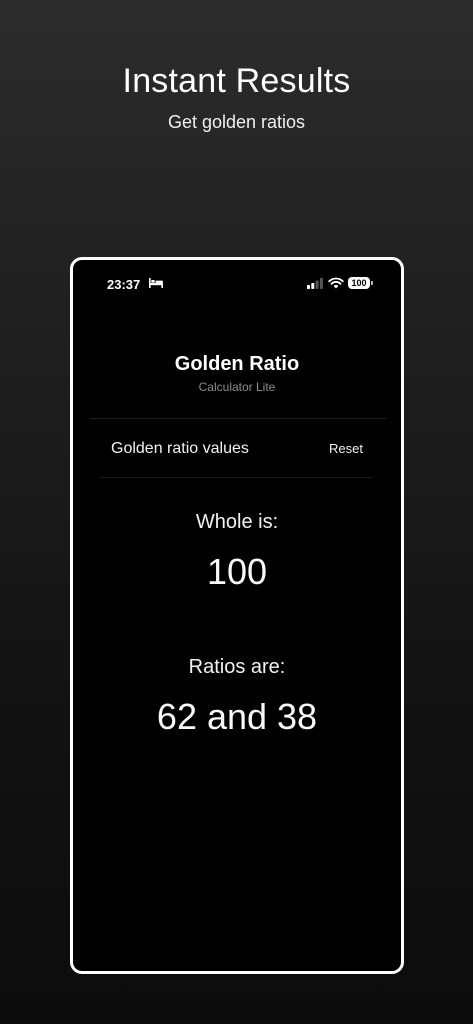  Describe the element at coordinates (124, 284) in the screenshot. I see `status-time: 23:37` at that location.